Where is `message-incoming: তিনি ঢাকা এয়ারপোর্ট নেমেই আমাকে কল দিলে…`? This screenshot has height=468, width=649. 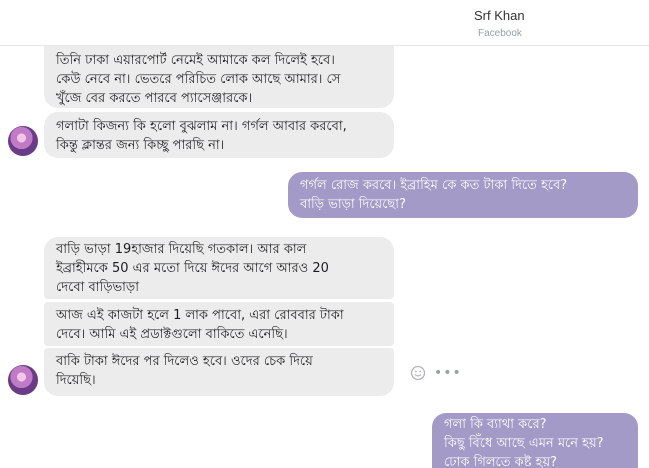 message-incoming: তিনি ঢাকা এয়ারপোর্ট নেমেই আমাকে কল দিলে… is located at coordinates (219, 77).